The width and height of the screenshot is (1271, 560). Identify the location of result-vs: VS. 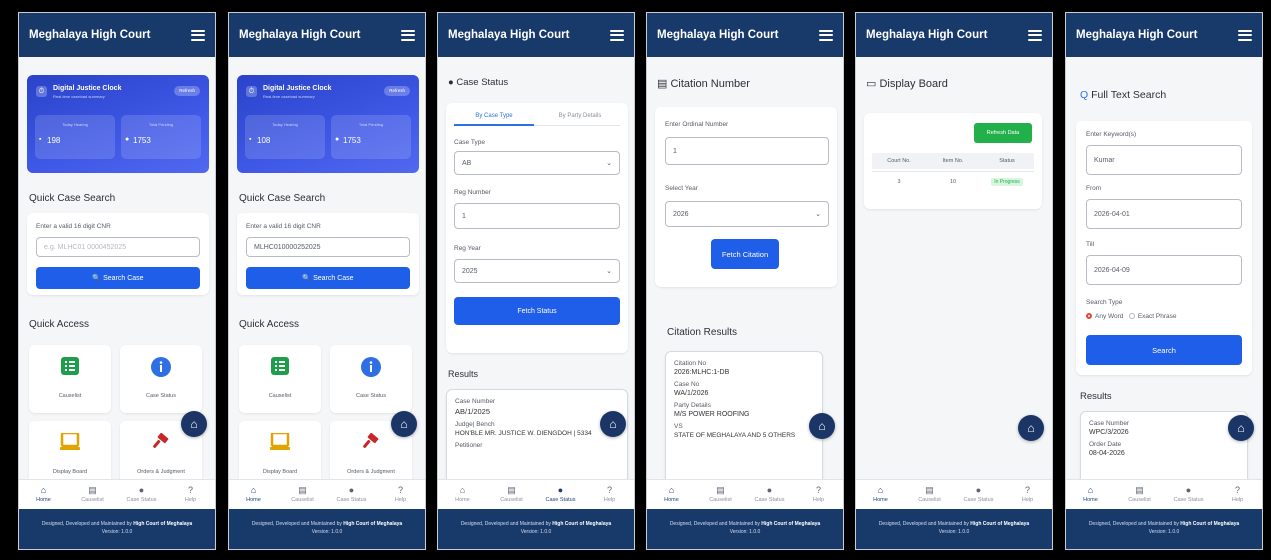
(678, 426).